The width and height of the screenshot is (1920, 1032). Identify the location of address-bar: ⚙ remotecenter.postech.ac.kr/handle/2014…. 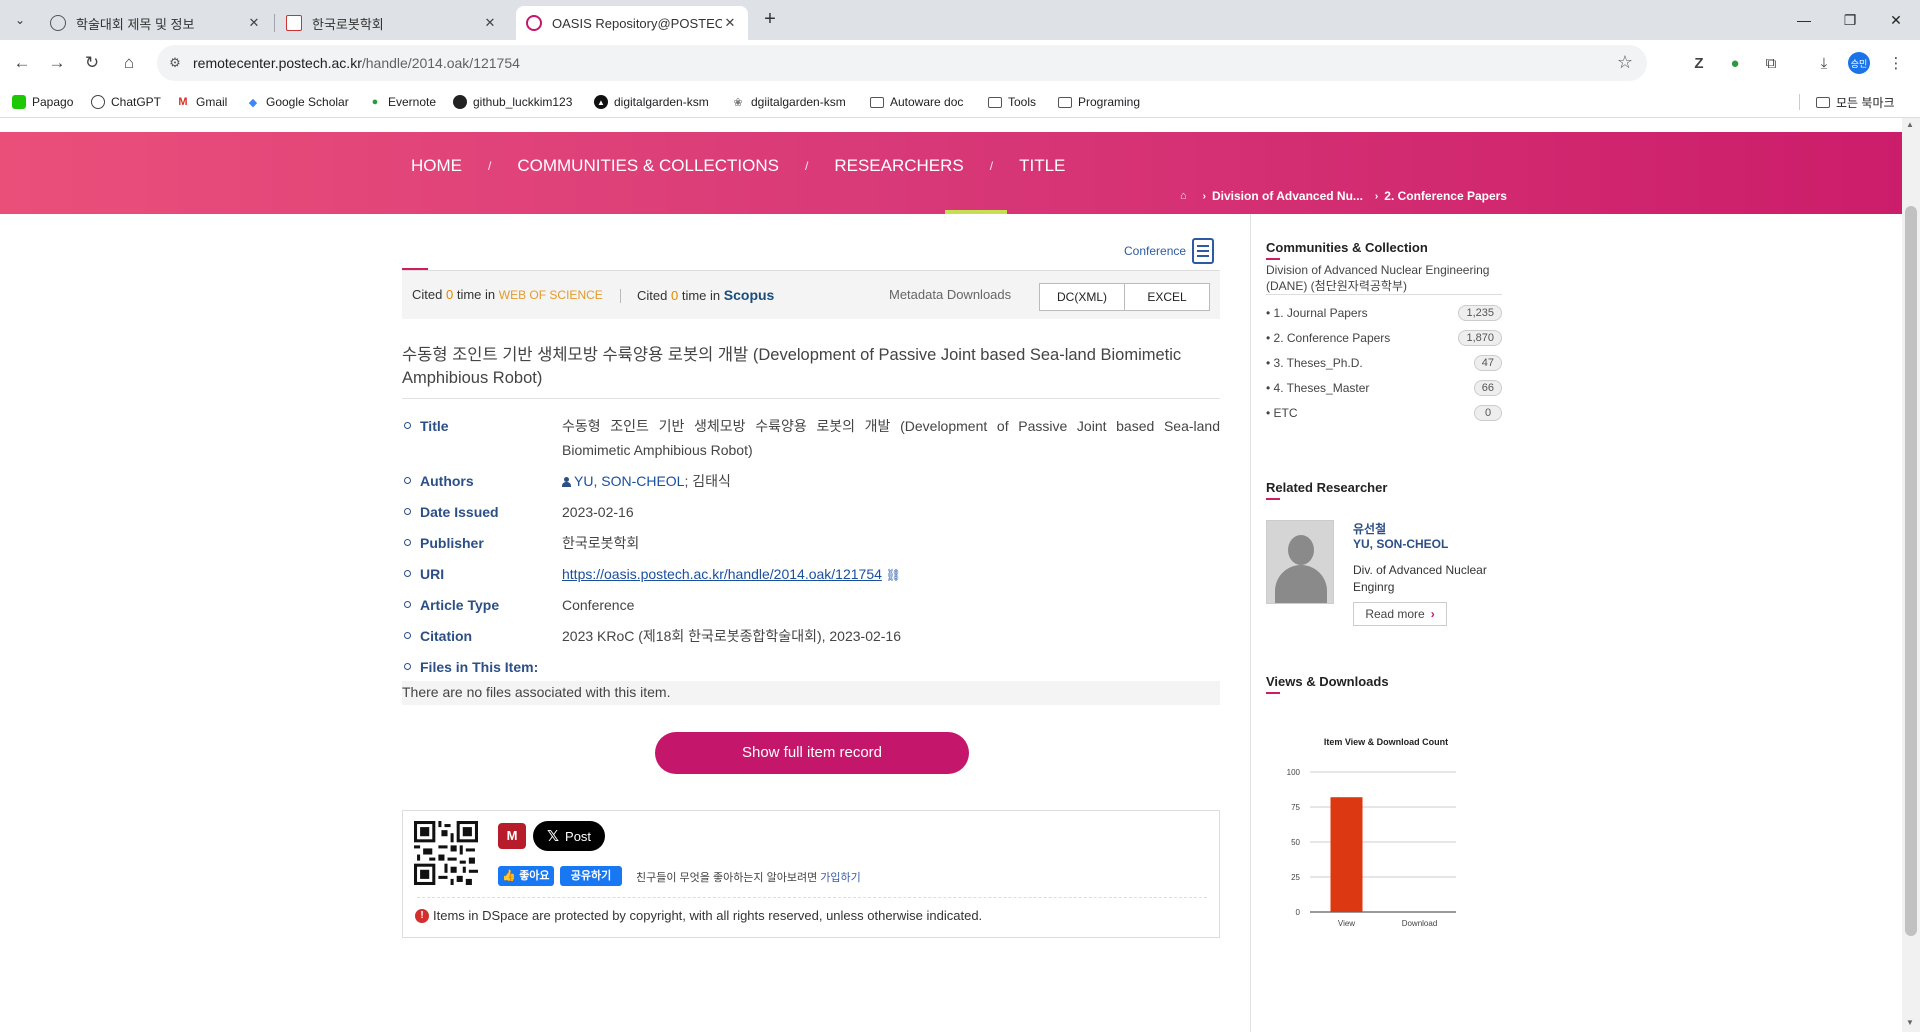
(902, 63).